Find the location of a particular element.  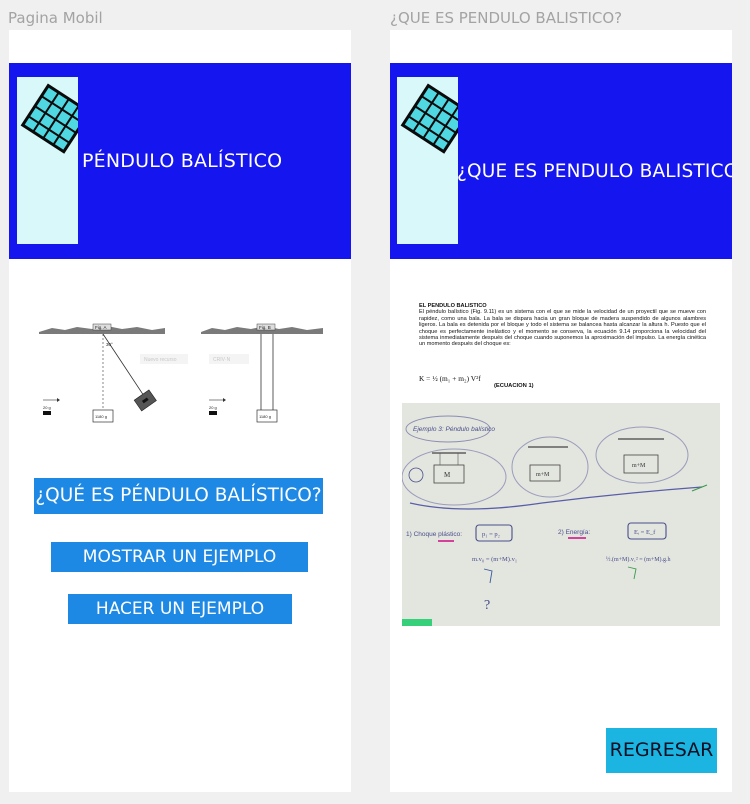

block-mass-a: 1180 g is located at coordinates (101, 416).